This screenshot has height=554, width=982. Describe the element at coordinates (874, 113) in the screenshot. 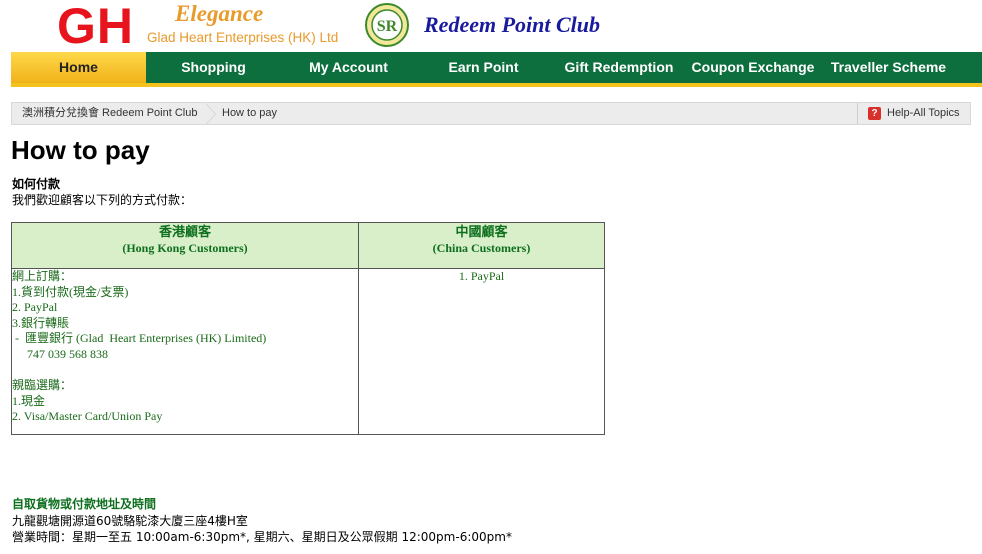

I see `help-icon: ?` at that location.